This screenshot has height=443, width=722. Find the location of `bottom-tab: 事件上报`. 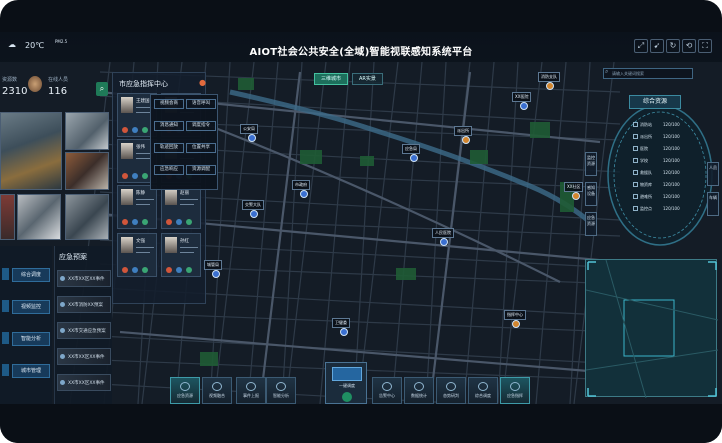

bottom-tab: 事件上报 is located at coordinates (251, 390).